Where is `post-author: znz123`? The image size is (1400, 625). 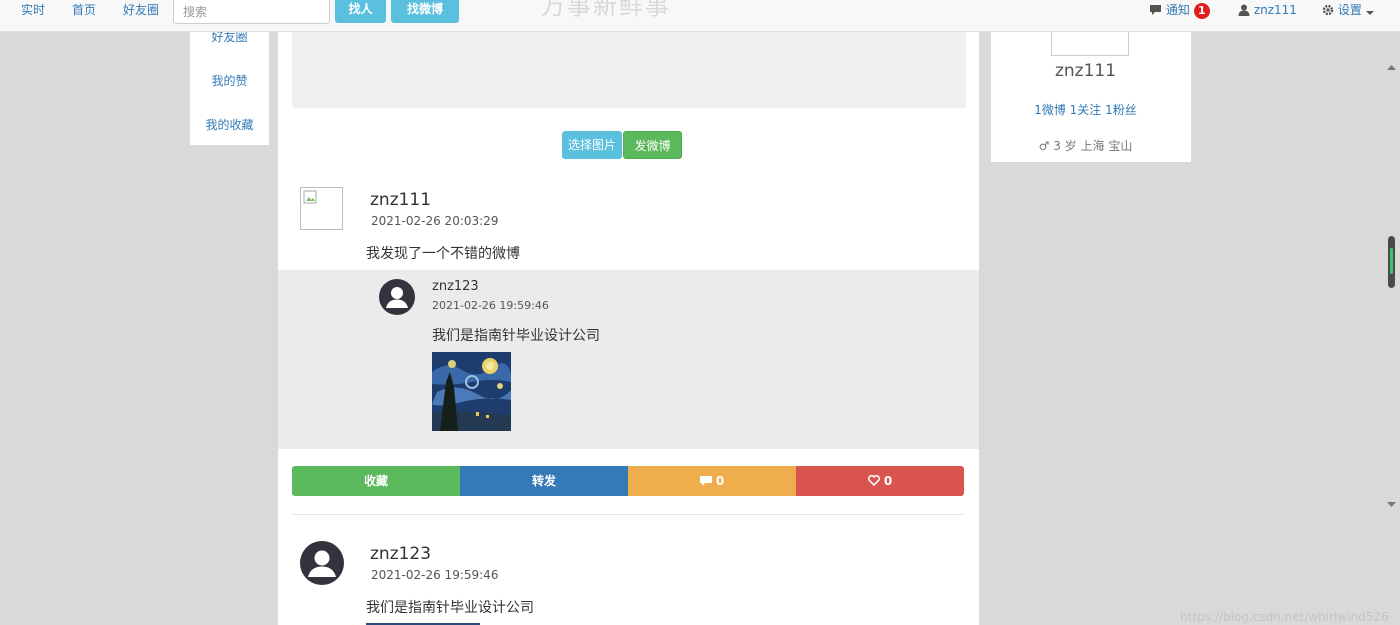
post-author: znz123 is located at coordinates (400, 554).